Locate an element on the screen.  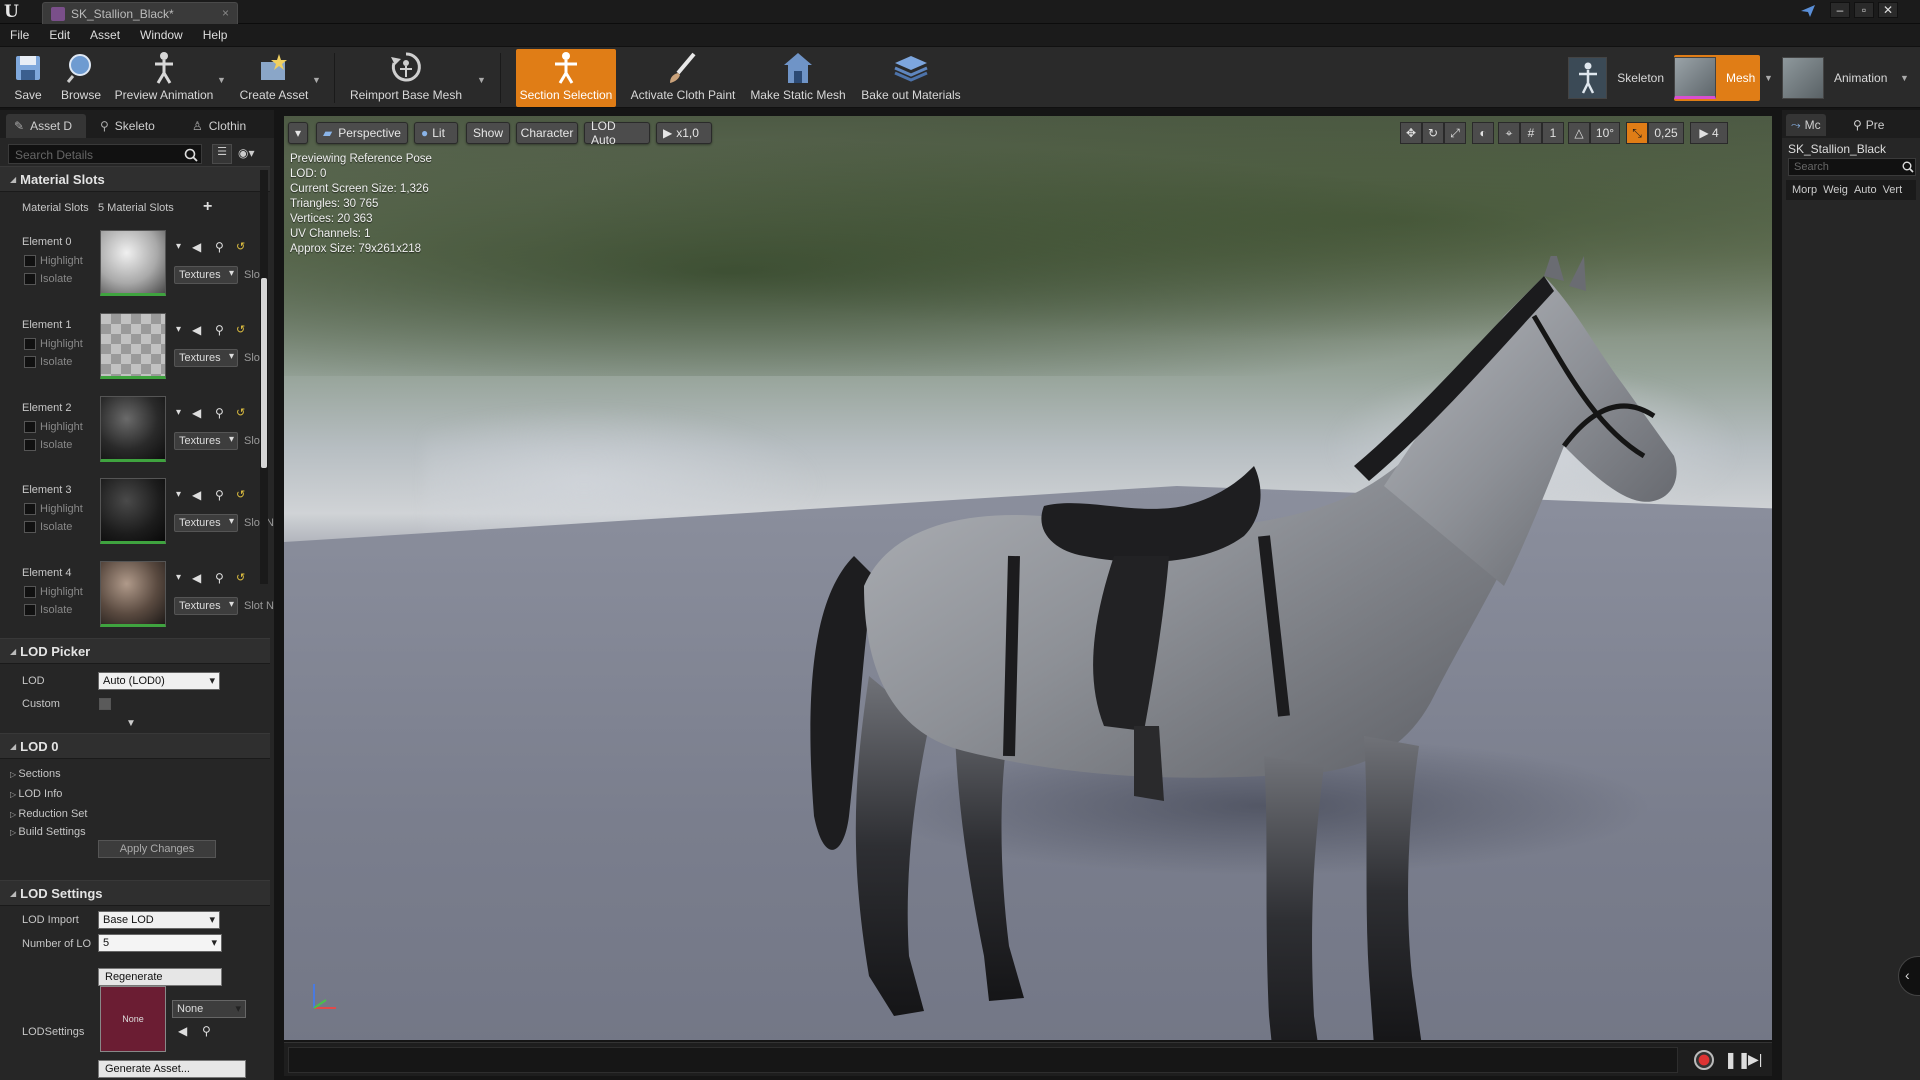
element-3-combo-dropdown-icon: ▾ is located at coordinates (178, 494).